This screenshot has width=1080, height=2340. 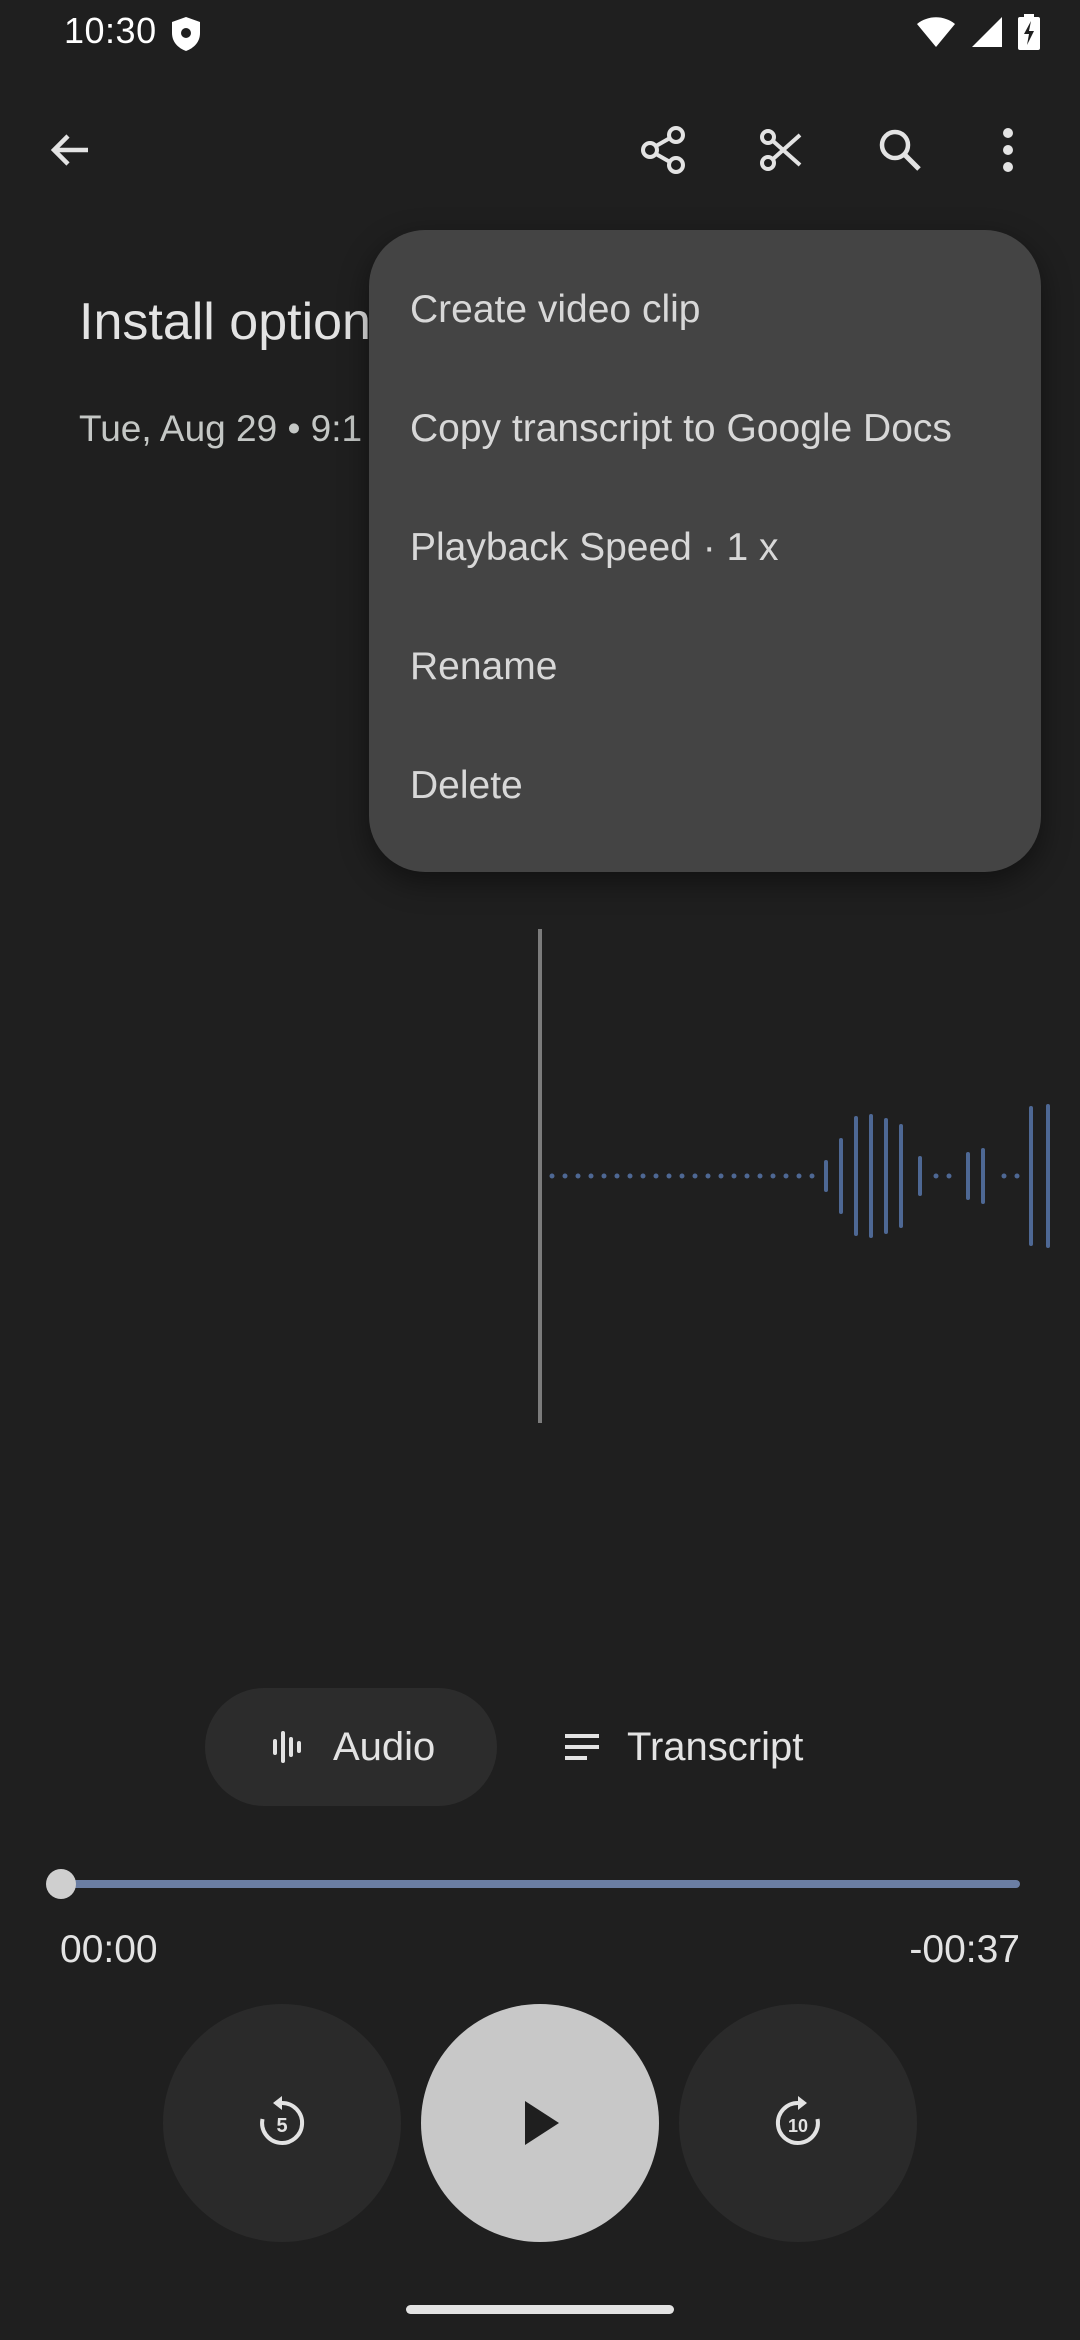 What do you see at coordinates (784, 1176) in the screenshot?
I see `waveform-dots` at bounding box center [784, 1176].